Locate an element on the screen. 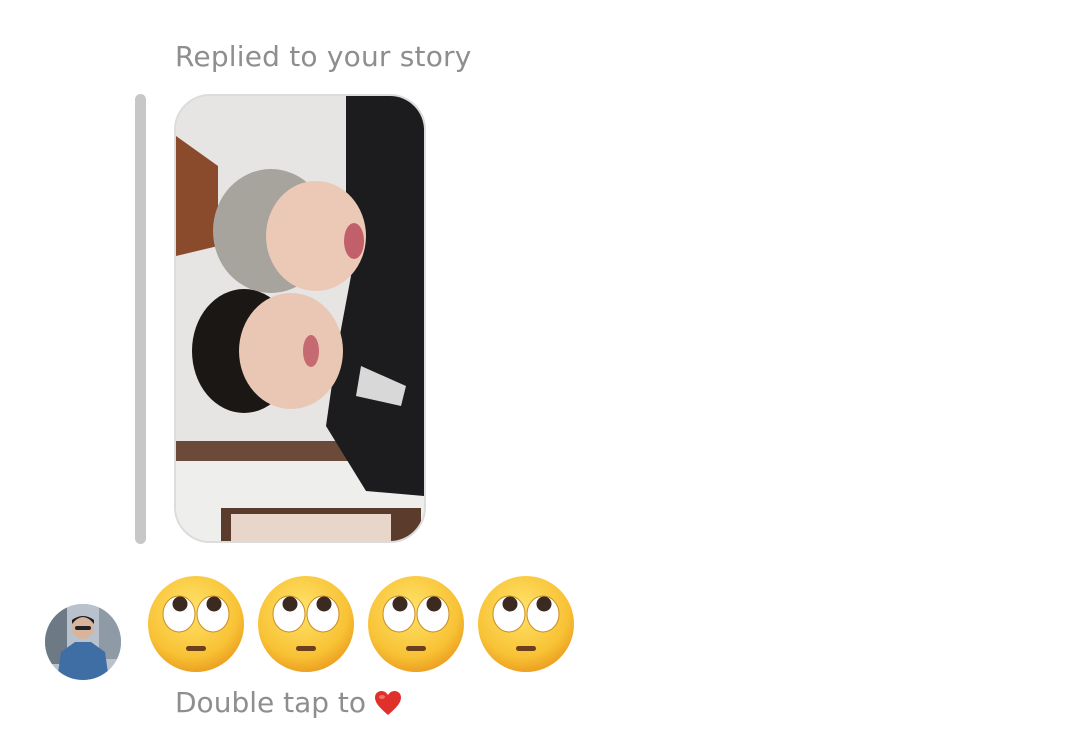 The image size is (1075, 749). avatar-photo is located at coordinates (83, 642).